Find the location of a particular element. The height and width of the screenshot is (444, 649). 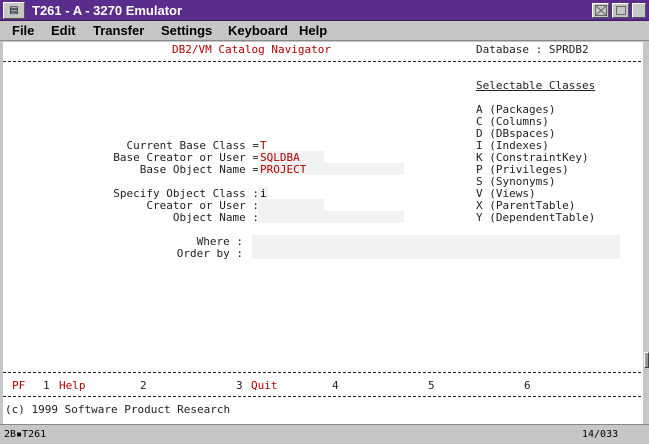

pf-key-help: Help is located at coordinates (72, 386).